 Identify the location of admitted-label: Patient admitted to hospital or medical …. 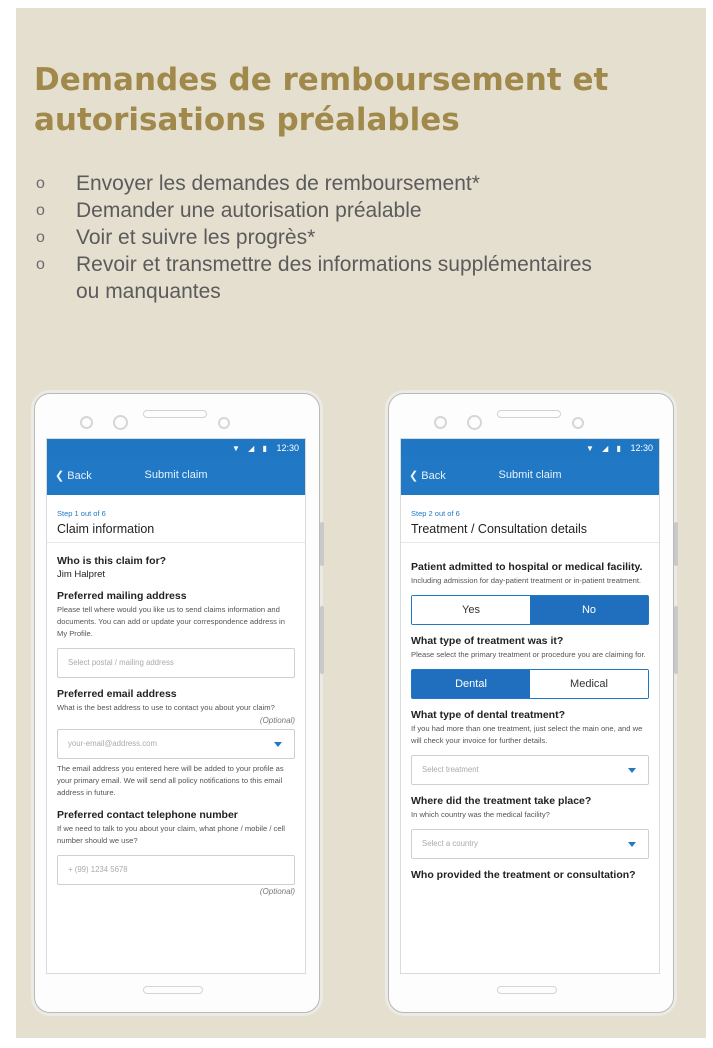
(527, 567).